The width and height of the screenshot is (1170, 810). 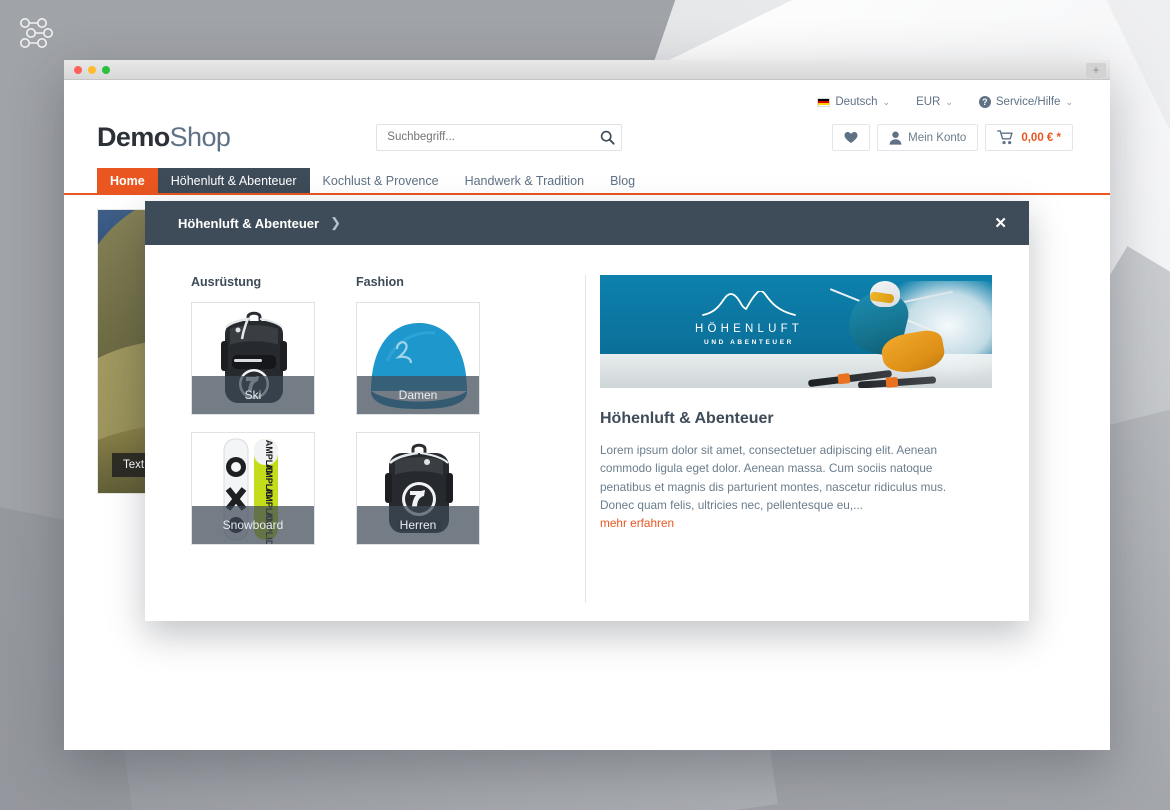 What do you see at coordinates (380, 282) in the screenshot?
I see `category-column-title: Fashion` at bounding box center [380, 282].